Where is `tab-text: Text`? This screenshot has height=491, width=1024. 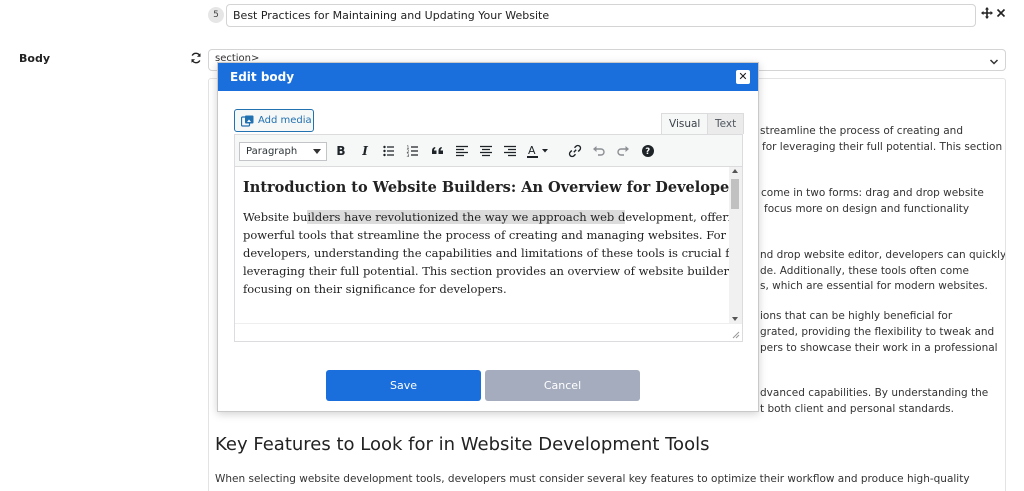
tab-text: Text is located at coordinates (726, 123).